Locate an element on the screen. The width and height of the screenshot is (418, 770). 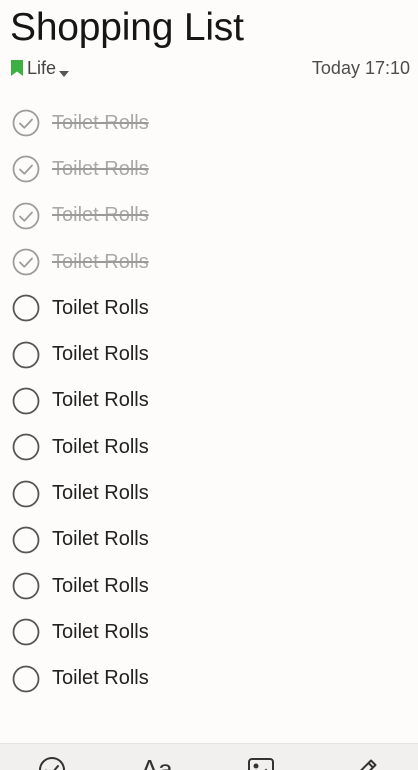
check-circle-icon is located at coordinates (52, 763).